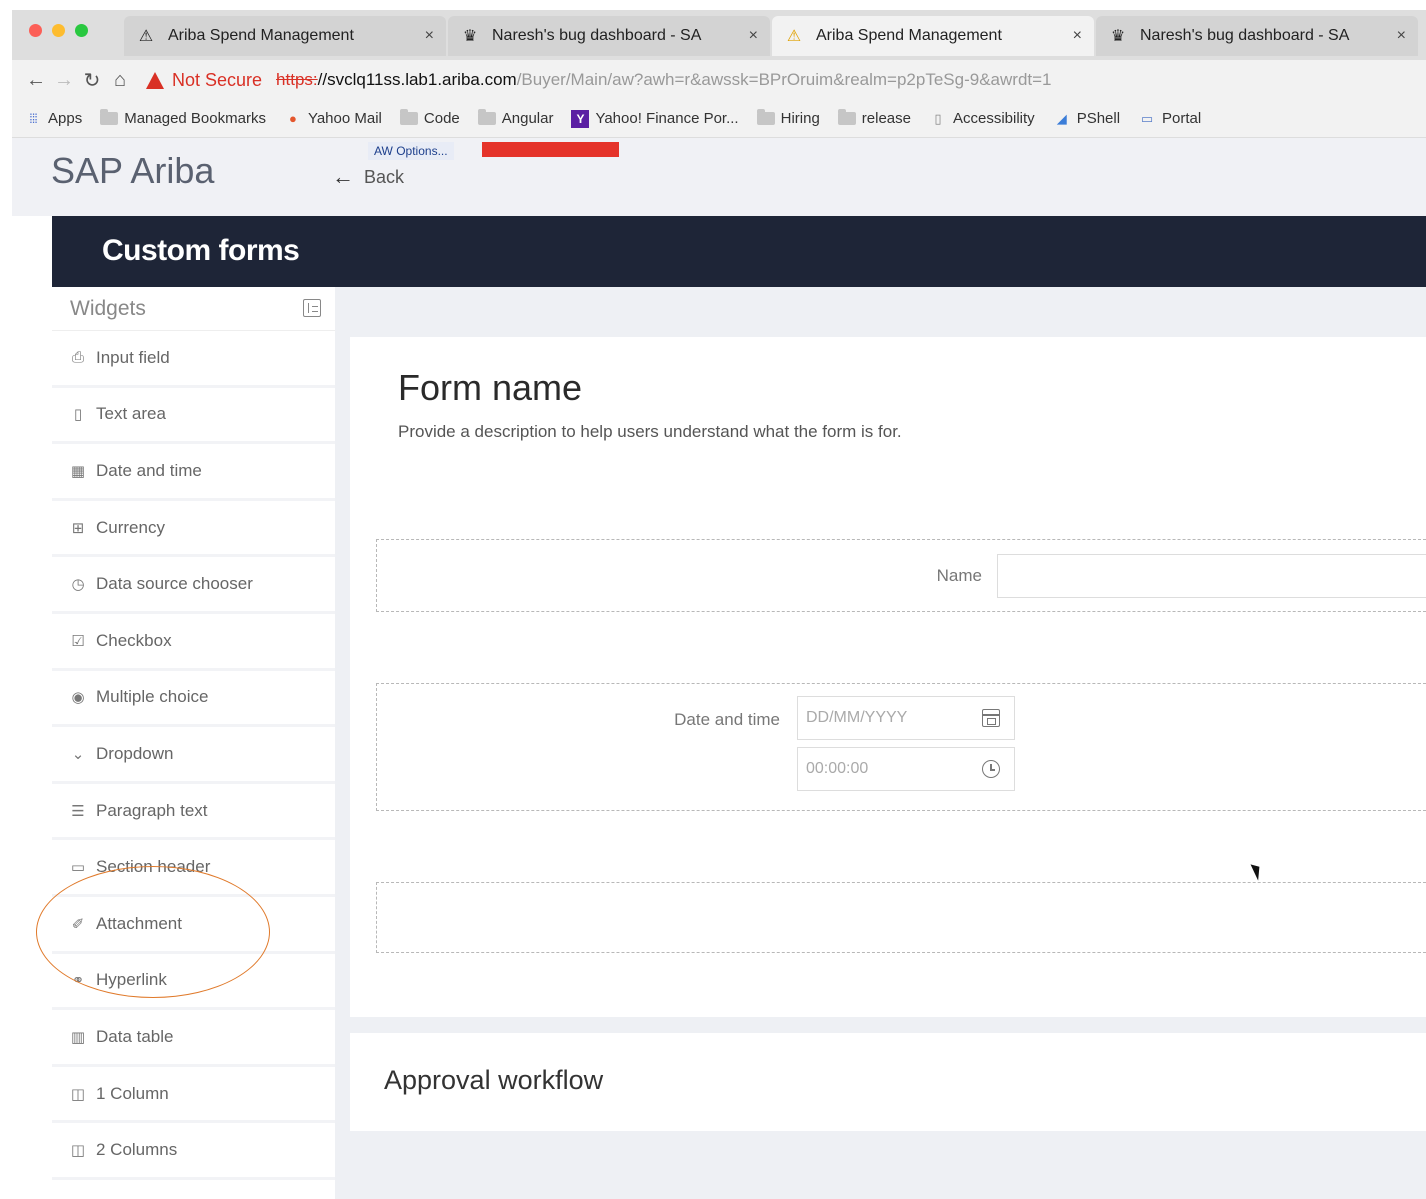 This screenshot has width=1426, height=1199. What do you see at coordinates (597, 35) in the screenshot?
I see `tab-title: Naresh's bug dashboard - SA` at bounding box center [597, 35].